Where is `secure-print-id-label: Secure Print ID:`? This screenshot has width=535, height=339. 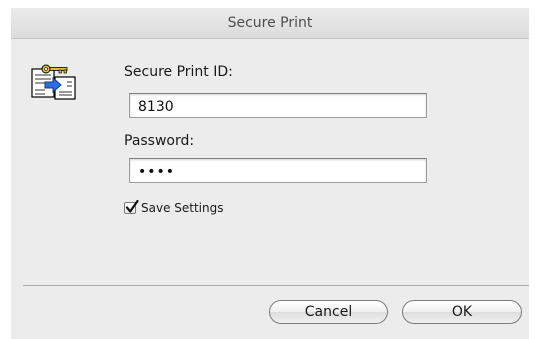
secure-print-id-label: Secure Print ID: is located at coordinates (178, 72).